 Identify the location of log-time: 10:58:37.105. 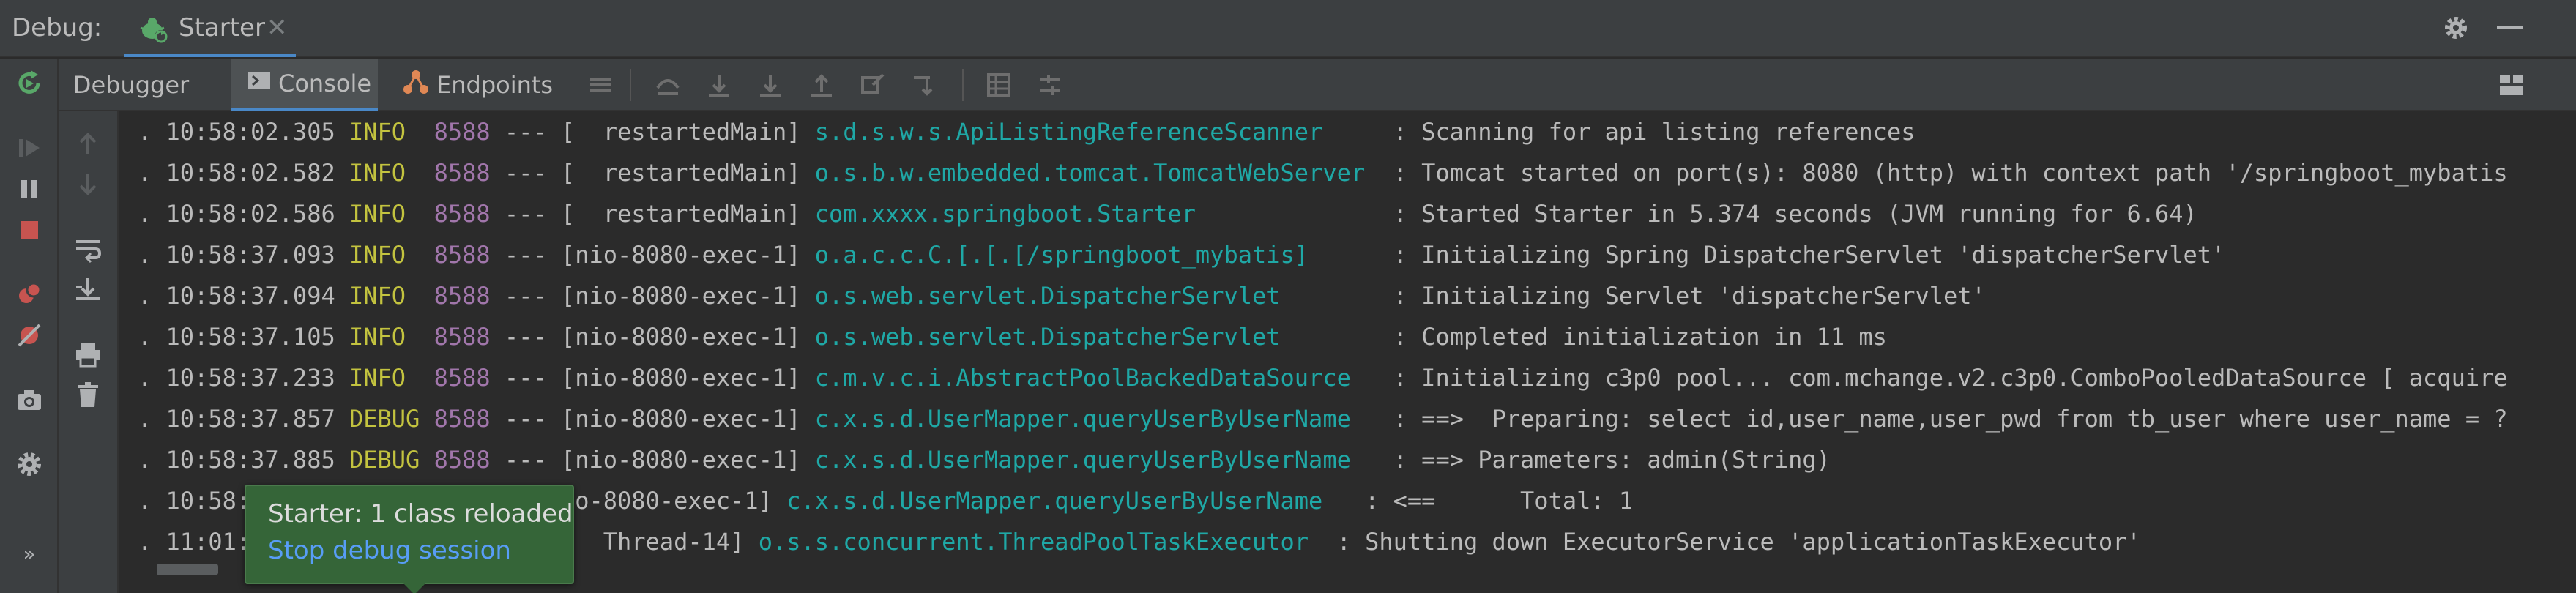
(250, 337).